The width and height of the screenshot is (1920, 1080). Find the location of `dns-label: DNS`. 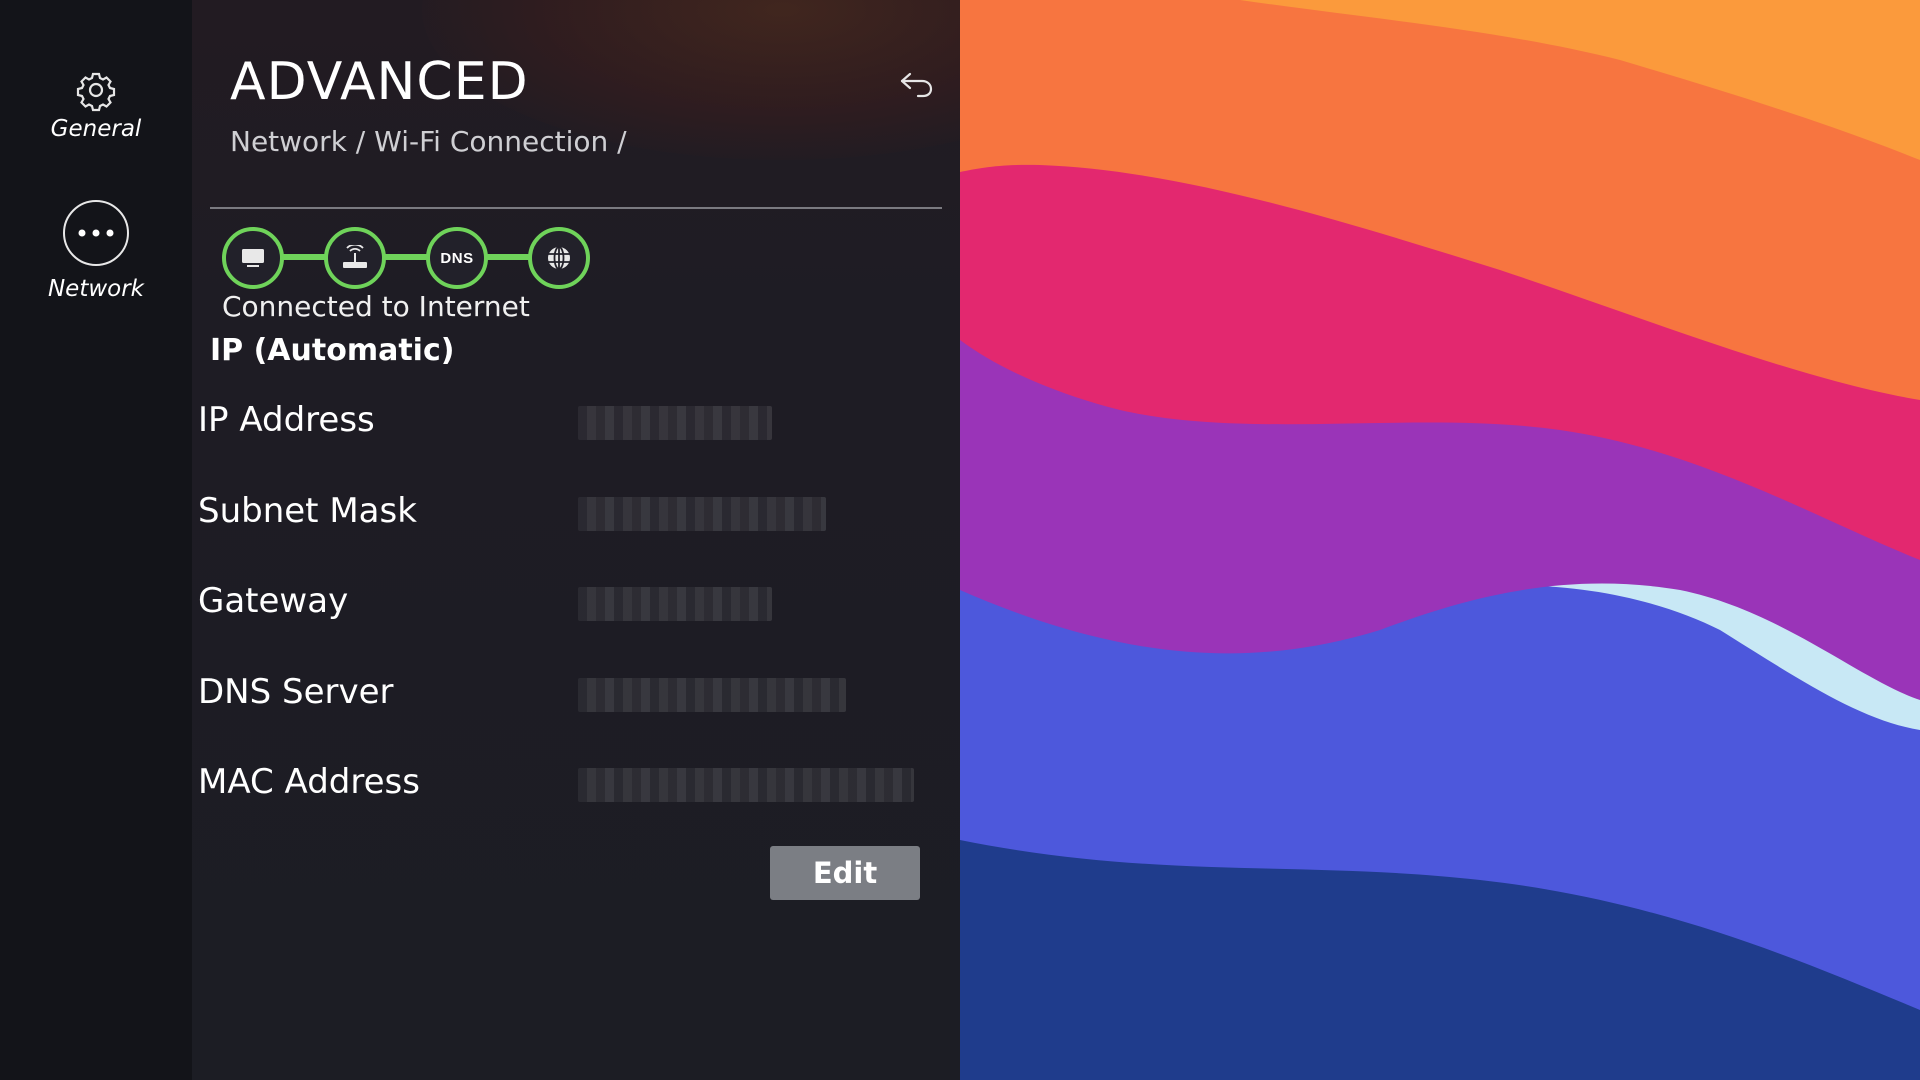

dns-label: DNS is located at coordinates (457, 258).